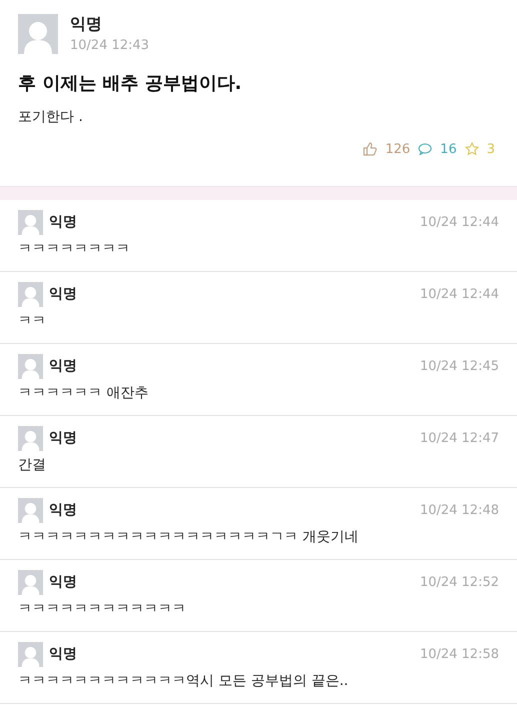 The height and width of the screenshot is (706, 517). What do you see at coordinates (32, 465) in the screenshot?
I see `comment-text: 간결` at bounding box center [32, 465].